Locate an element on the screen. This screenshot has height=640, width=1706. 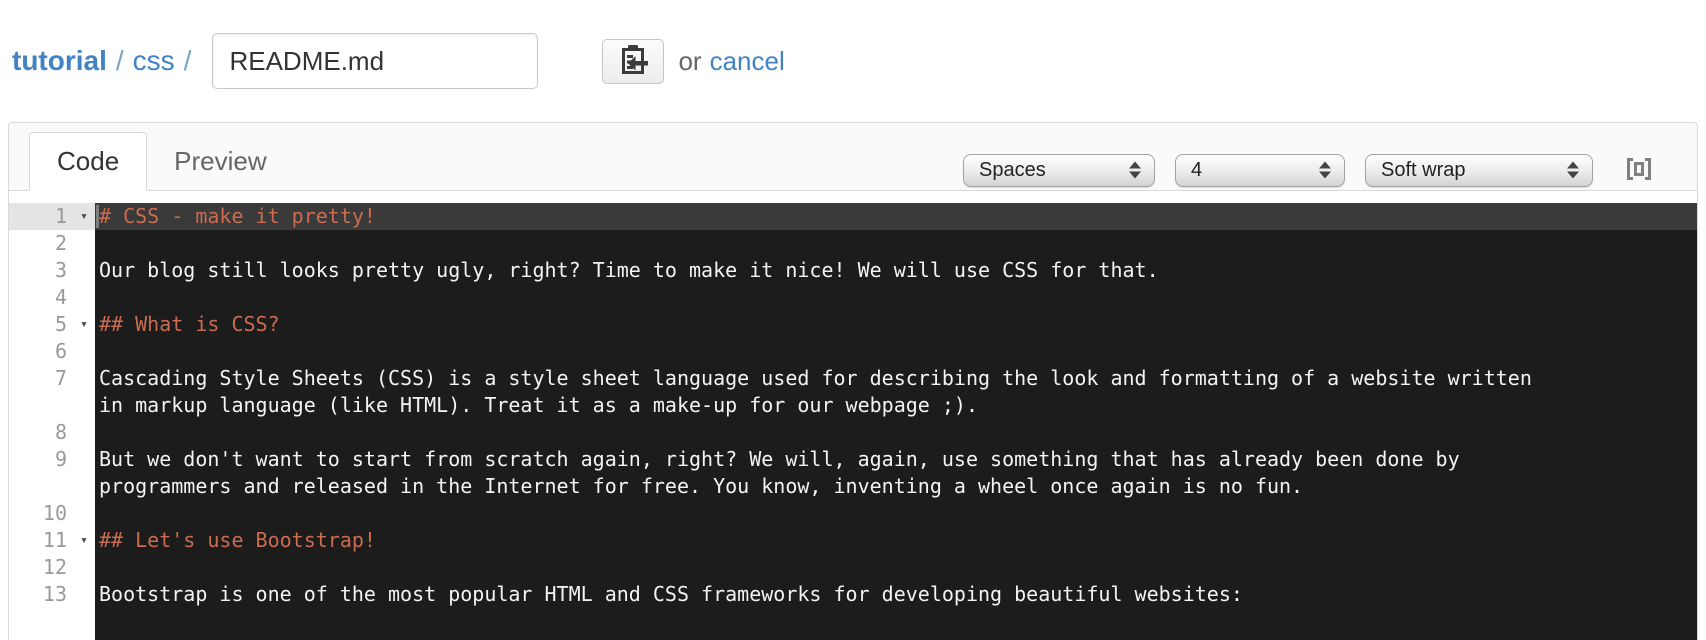
tab-code: Code is located at coordinates (88, 161).